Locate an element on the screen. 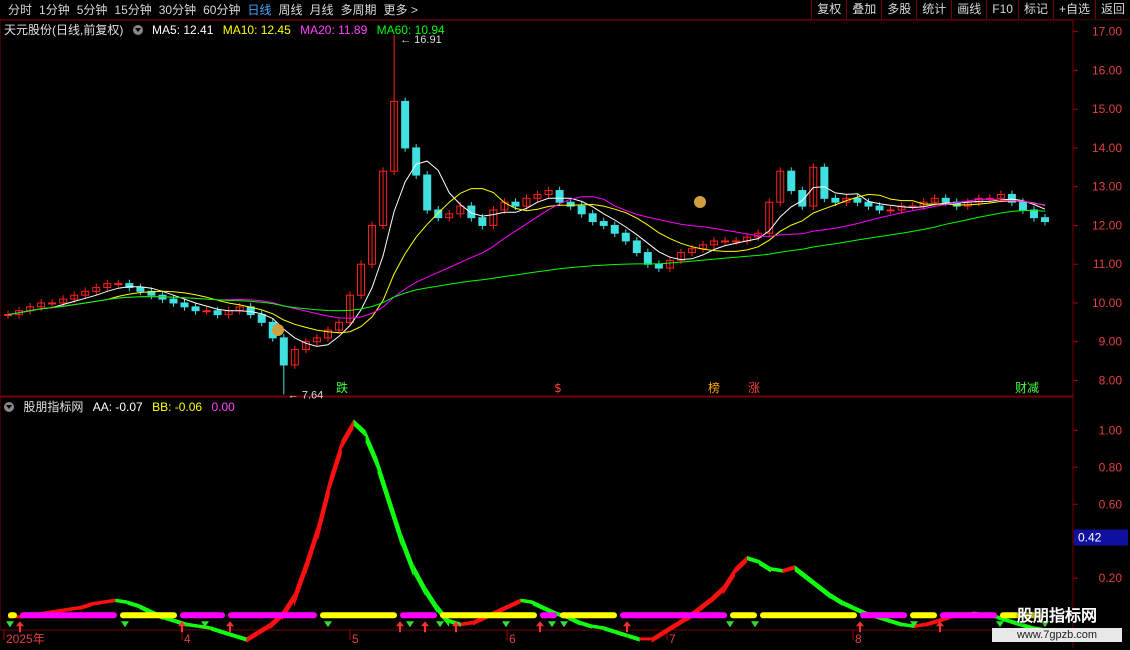 Image resolution: width=1130 pixels, height=650 pixels. date-tick-label: 7 is located at coordinates (672, 639).